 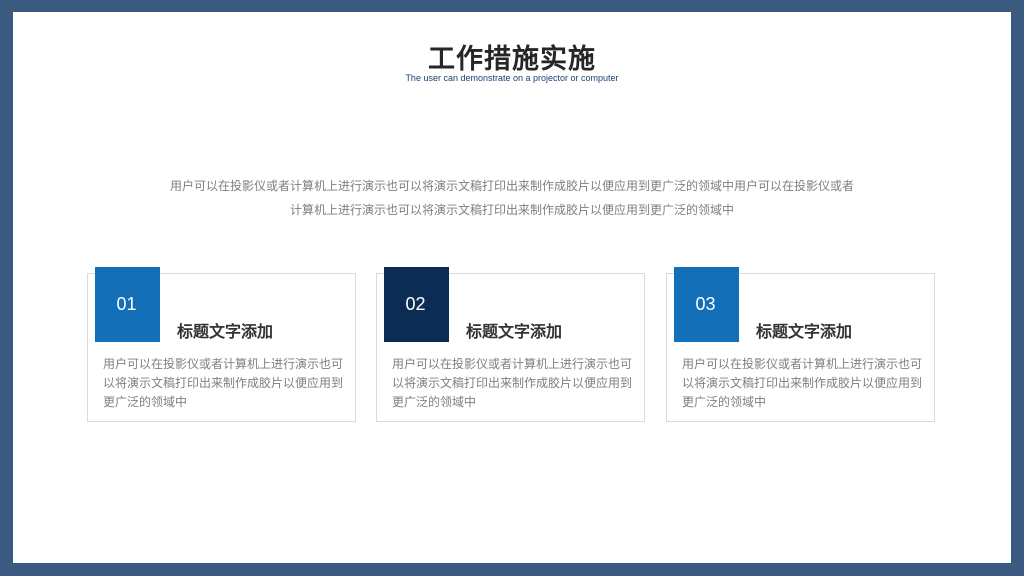 I want to click on card-number-badge: 01, so click(x=127, y=304).